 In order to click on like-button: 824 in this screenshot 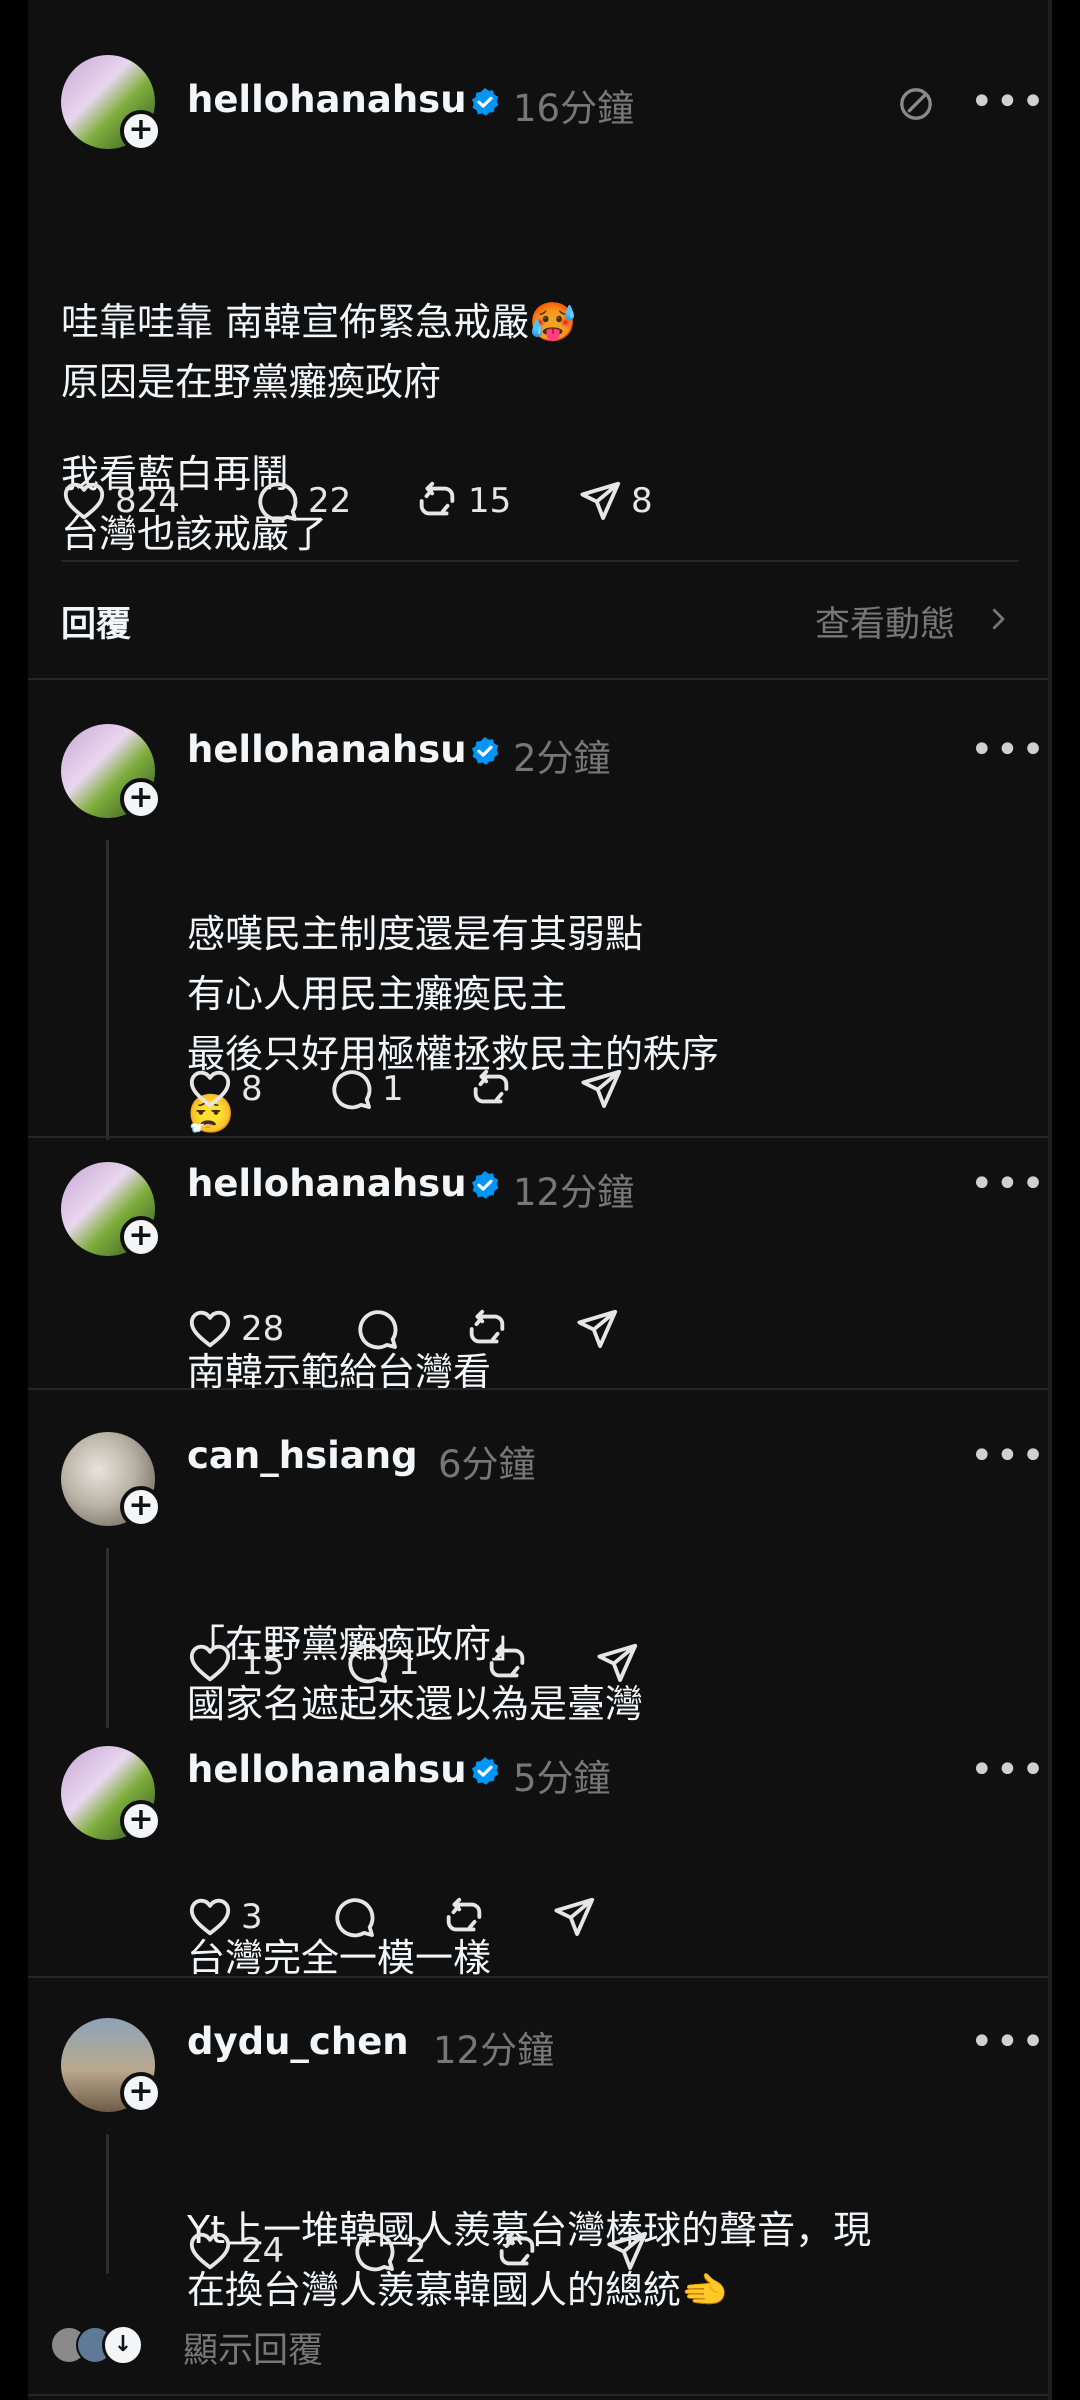, I will do `click(120, 501)`.